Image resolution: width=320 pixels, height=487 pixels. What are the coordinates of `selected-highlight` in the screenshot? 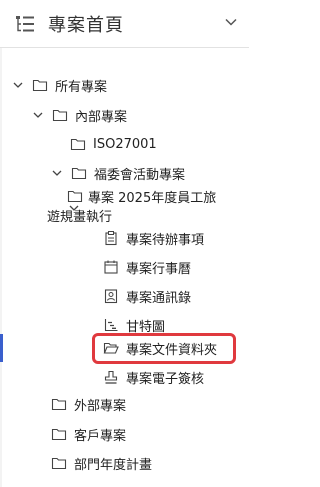 It's located at (164, 348).